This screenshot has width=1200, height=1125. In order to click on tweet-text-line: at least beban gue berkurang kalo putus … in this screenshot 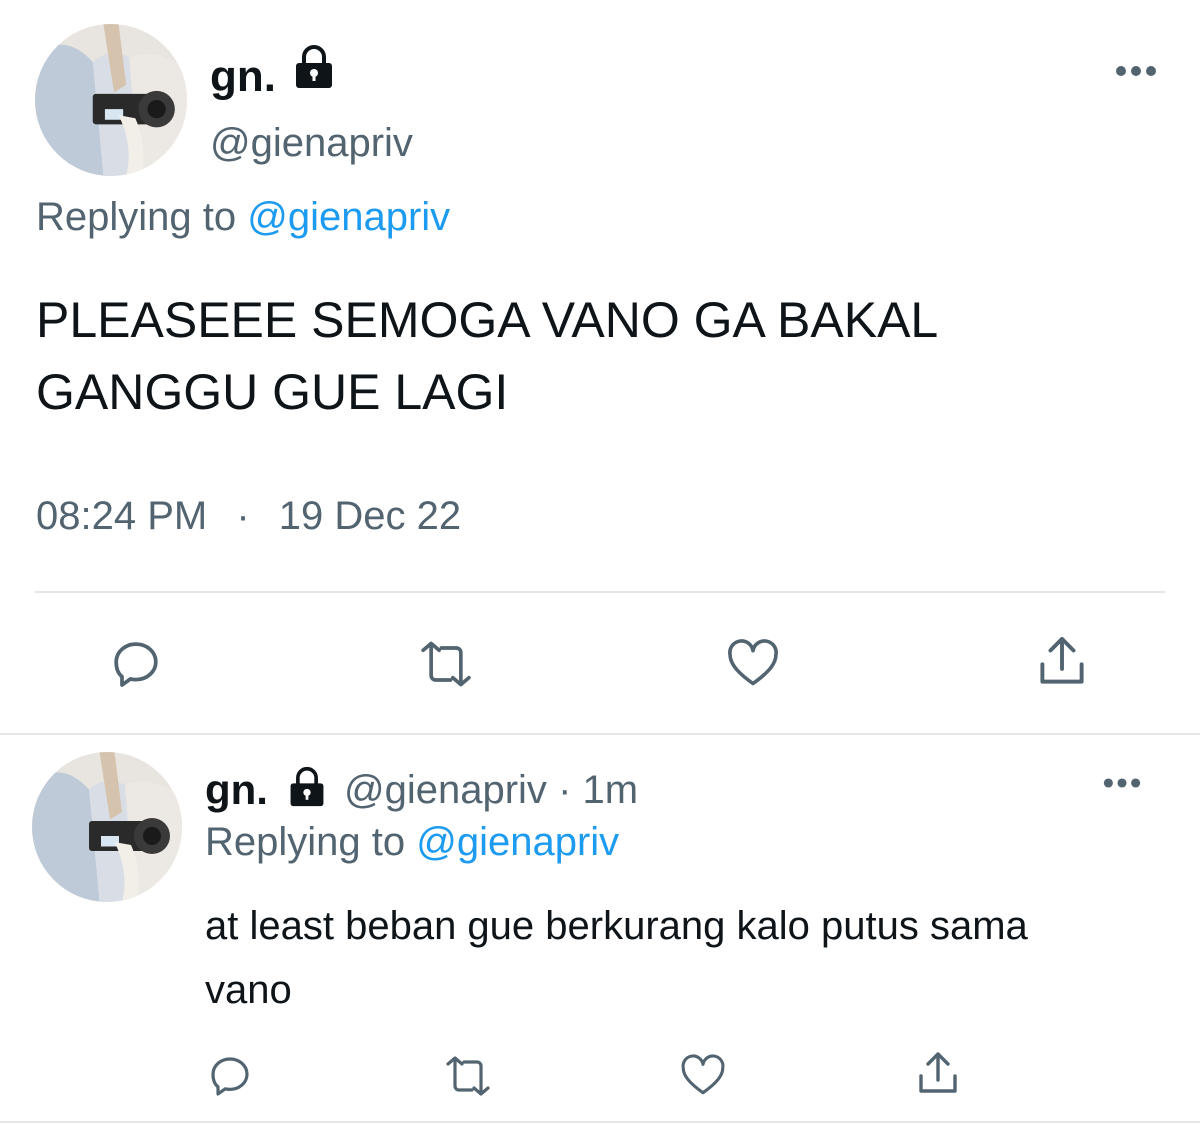, I will do `click(616, 926)`.